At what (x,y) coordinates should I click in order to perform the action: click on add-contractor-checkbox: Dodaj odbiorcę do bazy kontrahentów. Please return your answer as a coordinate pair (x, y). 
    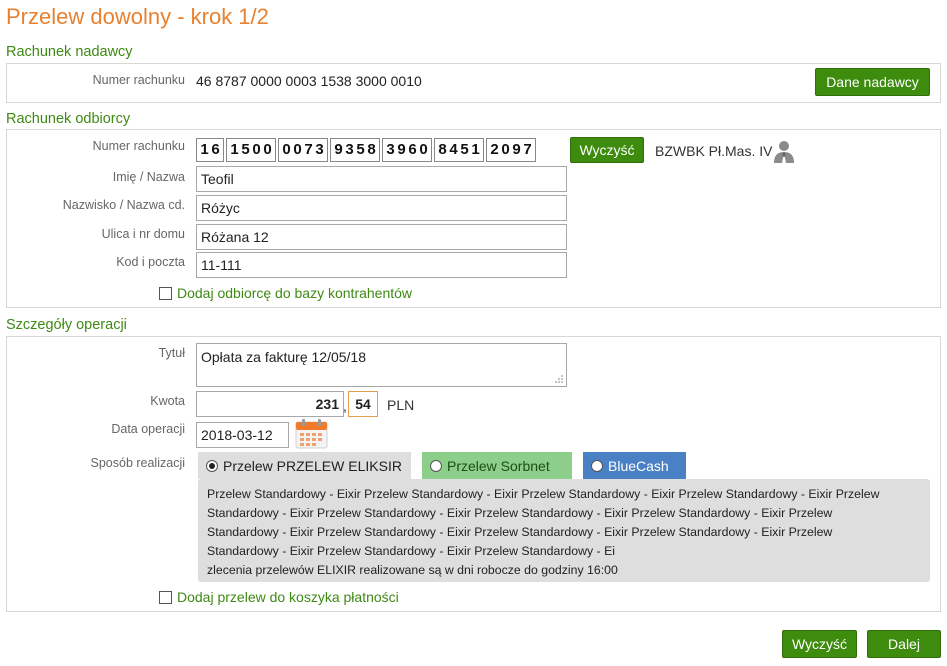
    Looking at the image, I should click on (285, 293).